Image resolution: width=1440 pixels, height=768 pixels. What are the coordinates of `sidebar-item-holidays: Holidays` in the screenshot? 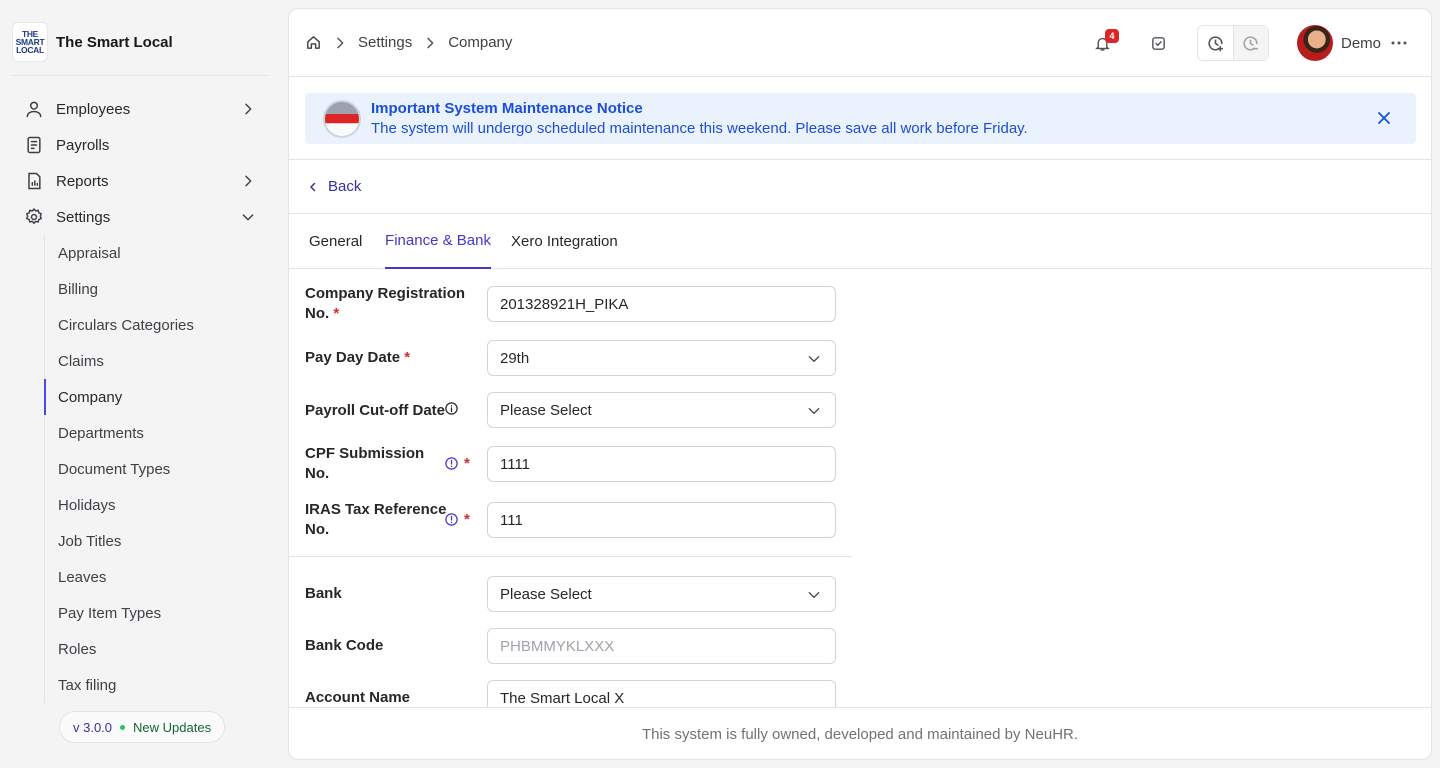 It's located at (156, 505).